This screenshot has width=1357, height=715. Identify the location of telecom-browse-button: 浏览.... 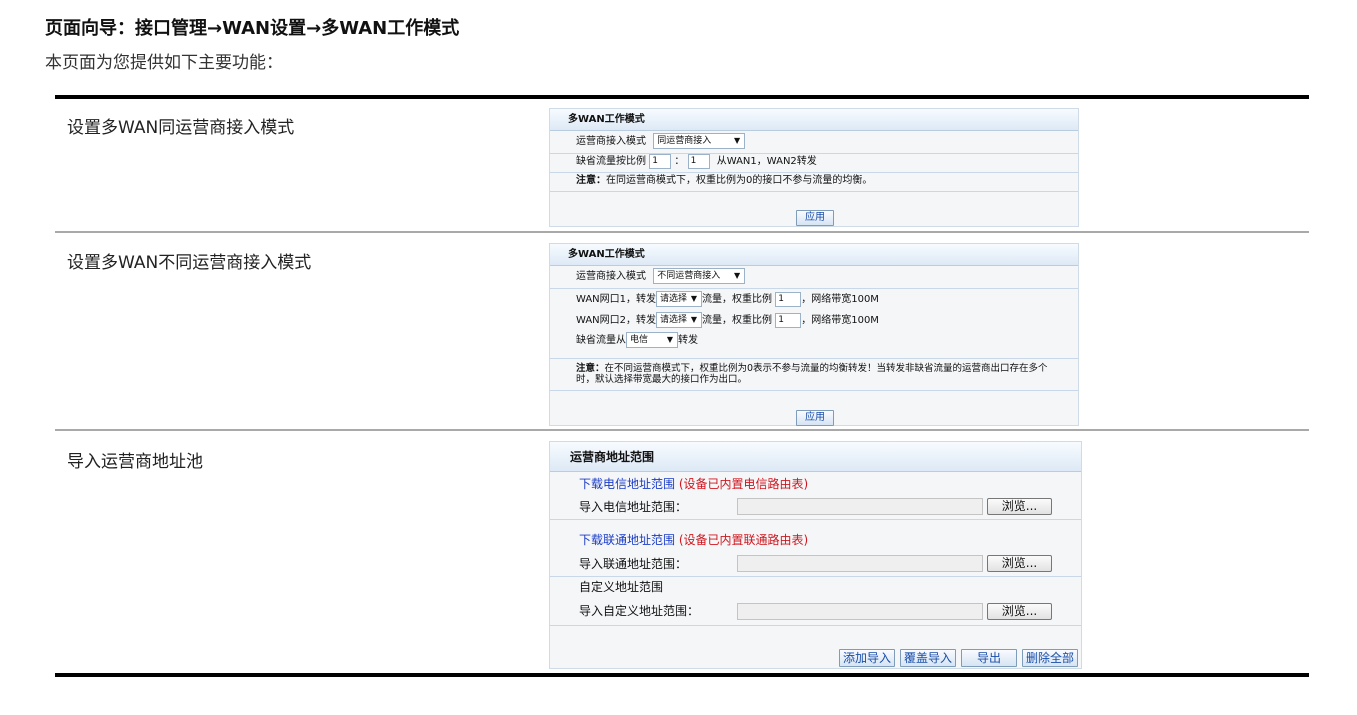
(1019, 506).